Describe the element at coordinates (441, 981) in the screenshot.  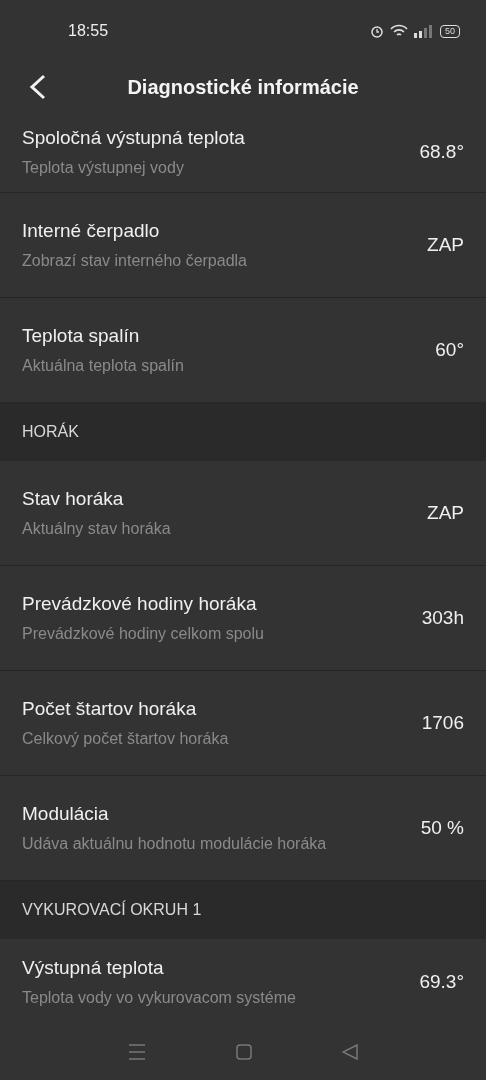
I see `row-value: 69.3°` at that location.